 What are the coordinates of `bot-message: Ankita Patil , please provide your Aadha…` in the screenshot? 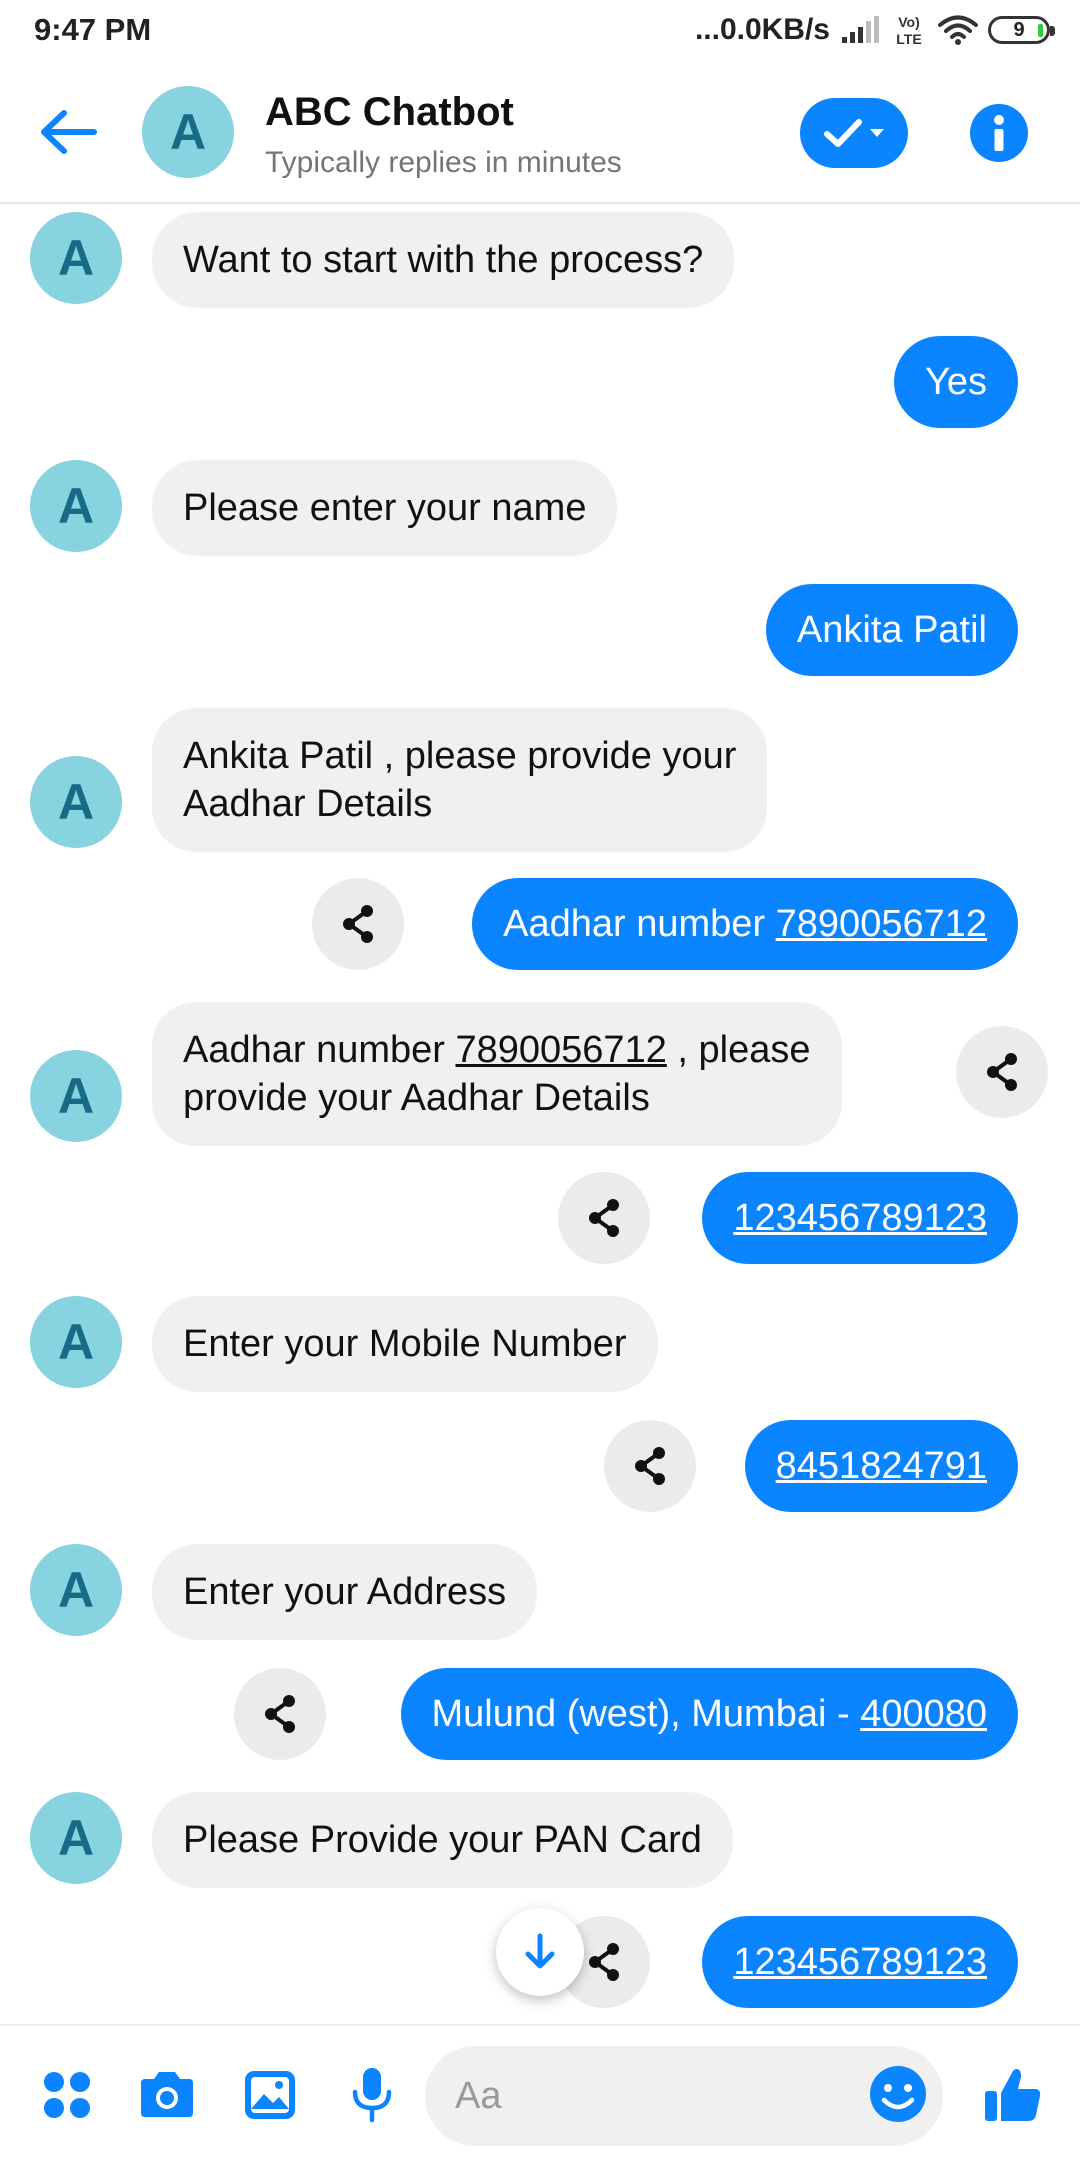 It's located at (460, 780).